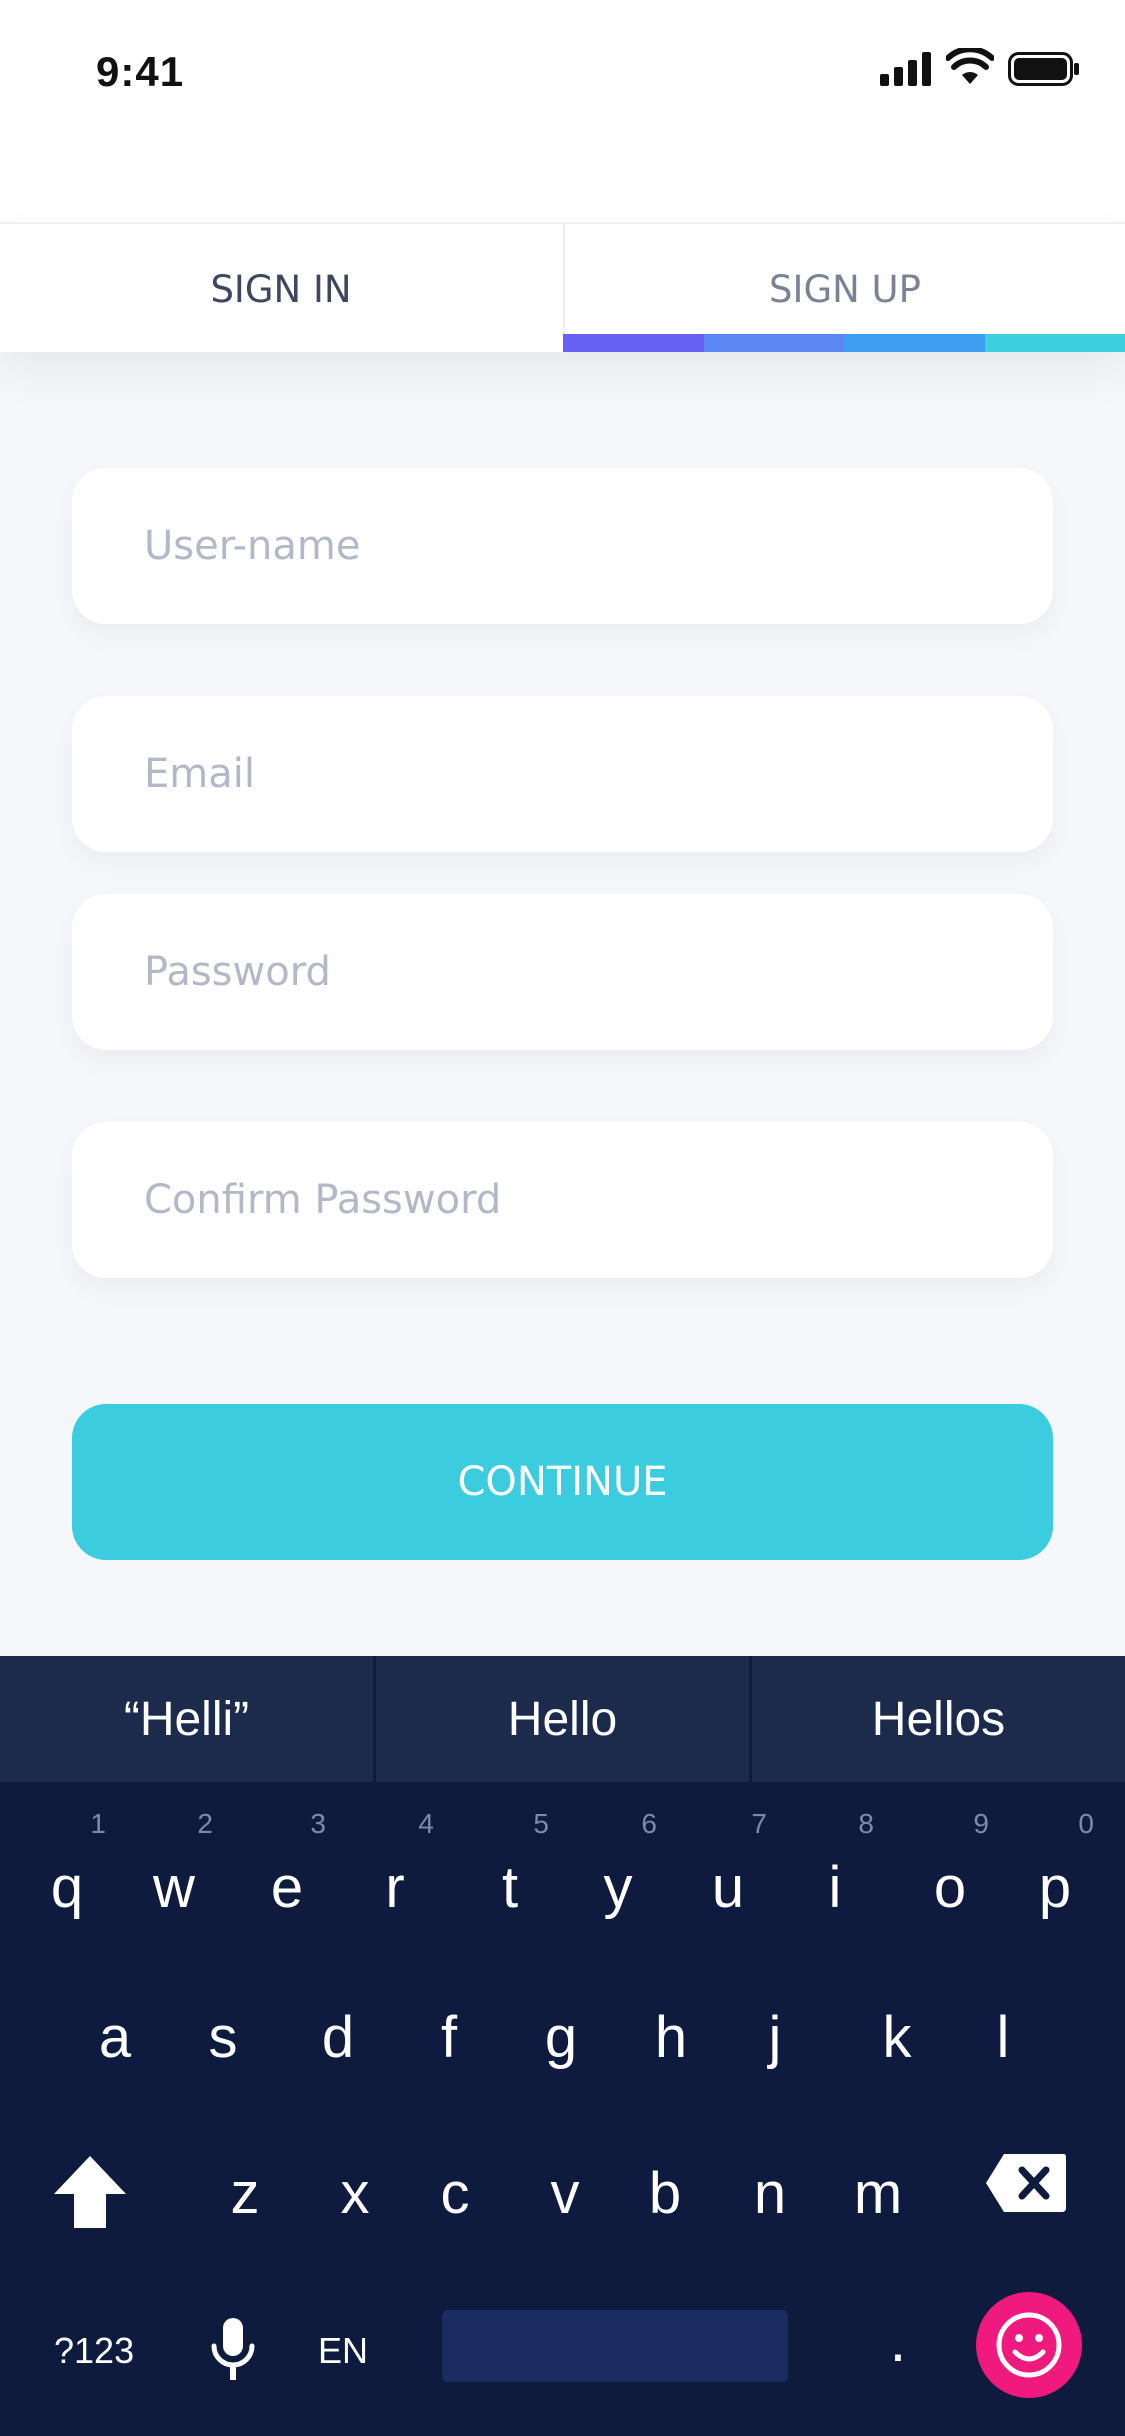  Describe the element at coordinates (1086, 1823) in the screenshot. I see `key-number-hint: 0` at that location.